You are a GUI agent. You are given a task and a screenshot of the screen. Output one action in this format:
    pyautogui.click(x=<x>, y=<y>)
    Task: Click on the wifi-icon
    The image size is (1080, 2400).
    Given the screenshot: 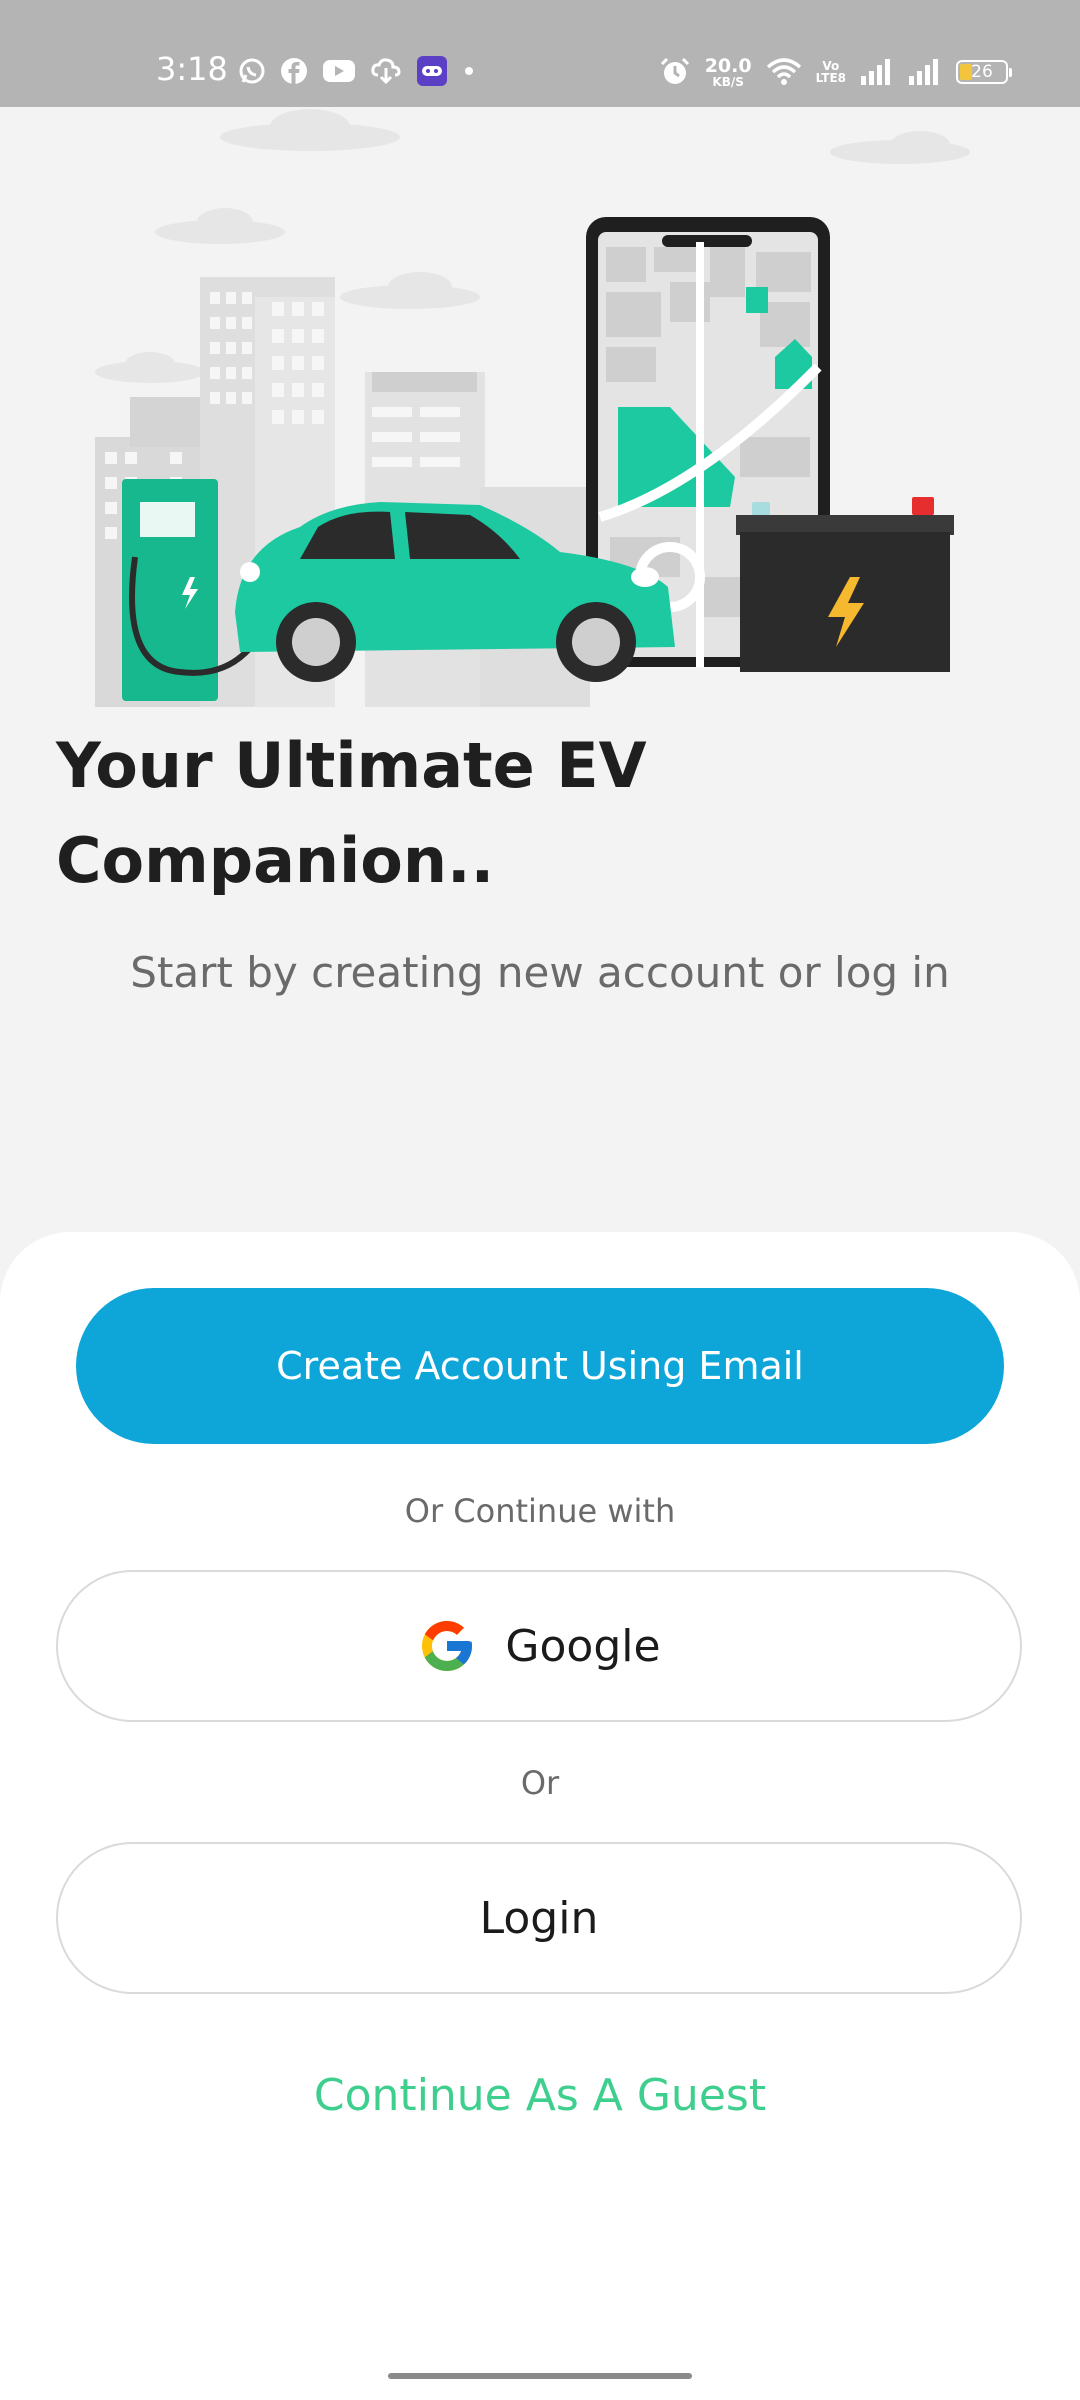 What is the action you would take?
    pyautogui.click(x=783, y=71)
    